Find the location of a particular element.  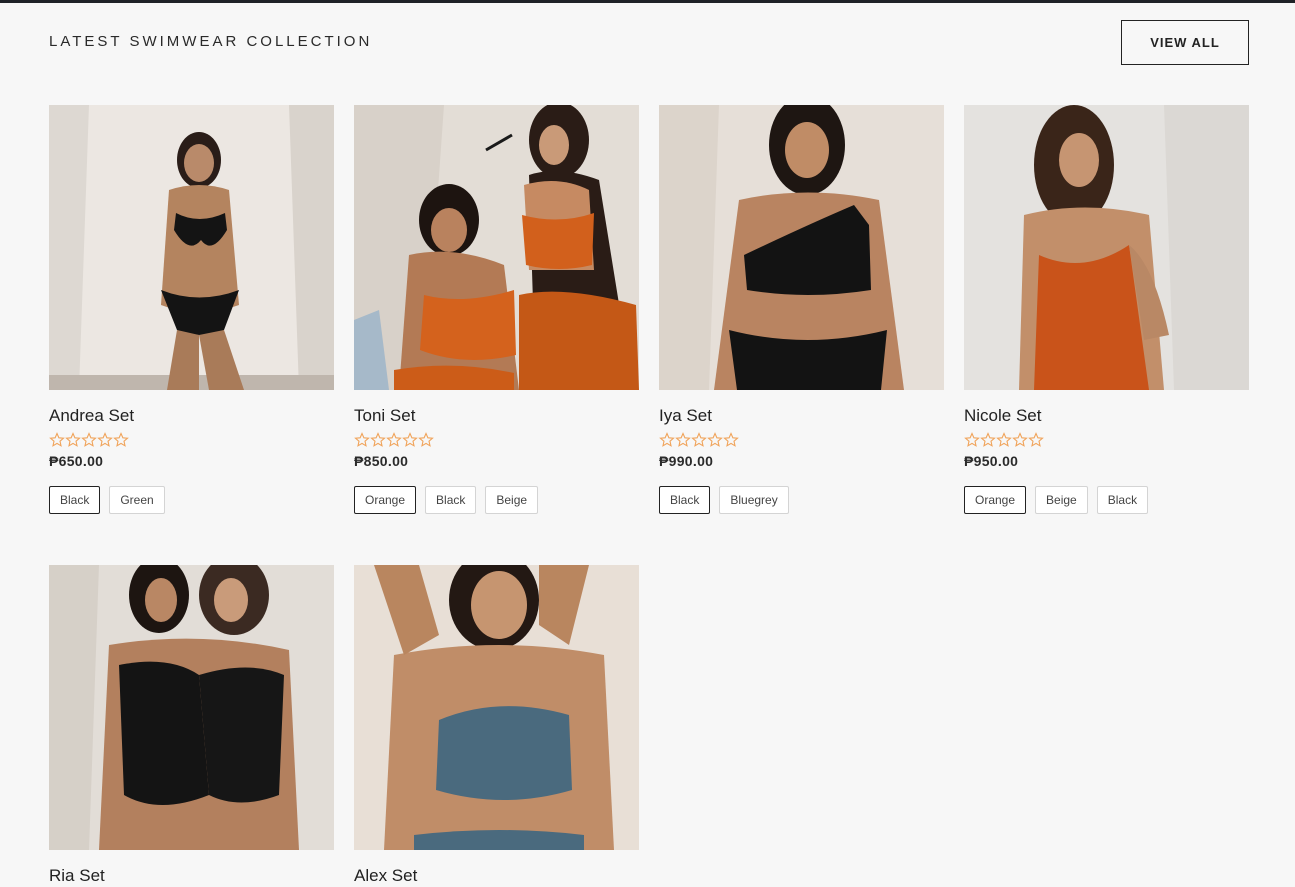

product-price: ₱650.00 is located at coordinates (76, 461).